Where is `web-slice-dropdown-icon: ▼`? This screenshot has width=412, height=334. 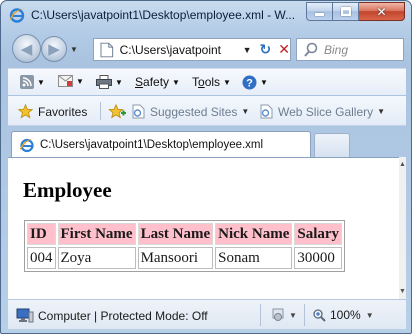
web-slice-dropdown-icon: ▼ is located at coordinates (381, 111).